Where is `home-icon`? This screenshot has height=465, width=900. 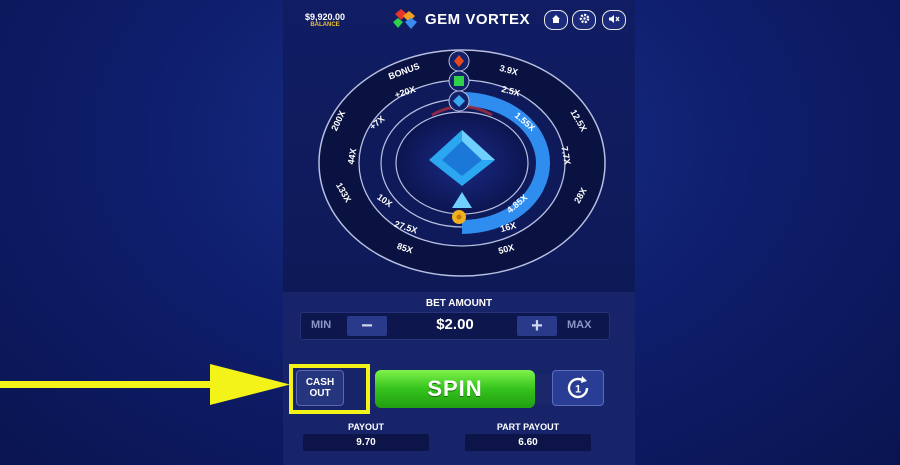
home-icon is located at coordinates (556, 20).